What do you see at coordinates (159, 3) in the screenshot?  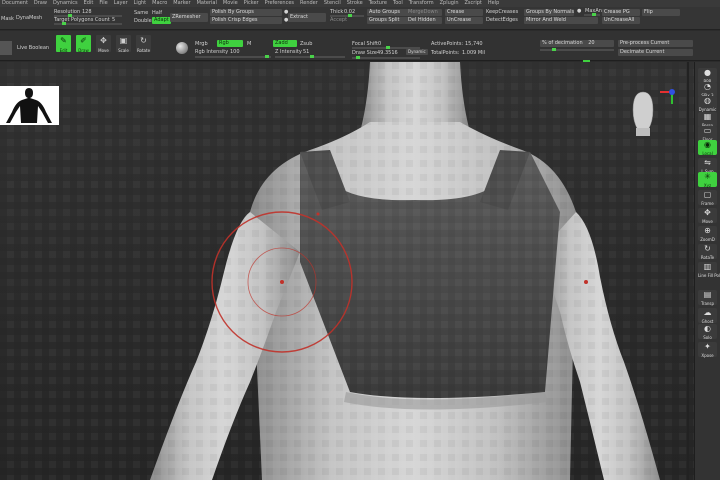 I see `menu-macro: Macro` at bounding box center [159, 3].